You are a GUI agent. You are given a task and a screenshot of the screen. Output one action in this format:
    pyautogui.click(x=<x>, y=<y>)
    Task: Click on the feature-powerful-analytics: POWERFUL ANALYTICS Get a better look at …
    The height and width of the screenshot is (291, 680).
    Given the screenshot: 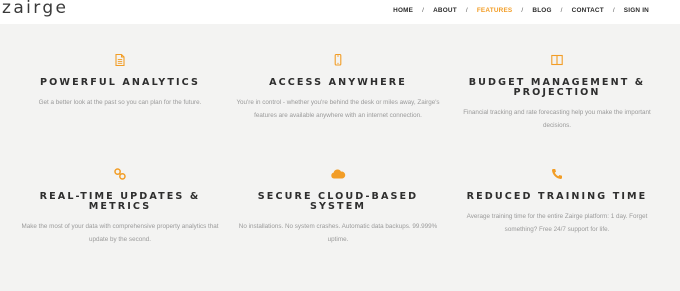 What is the action you would take?
    pyautogui.click(x=120, y=81)
    